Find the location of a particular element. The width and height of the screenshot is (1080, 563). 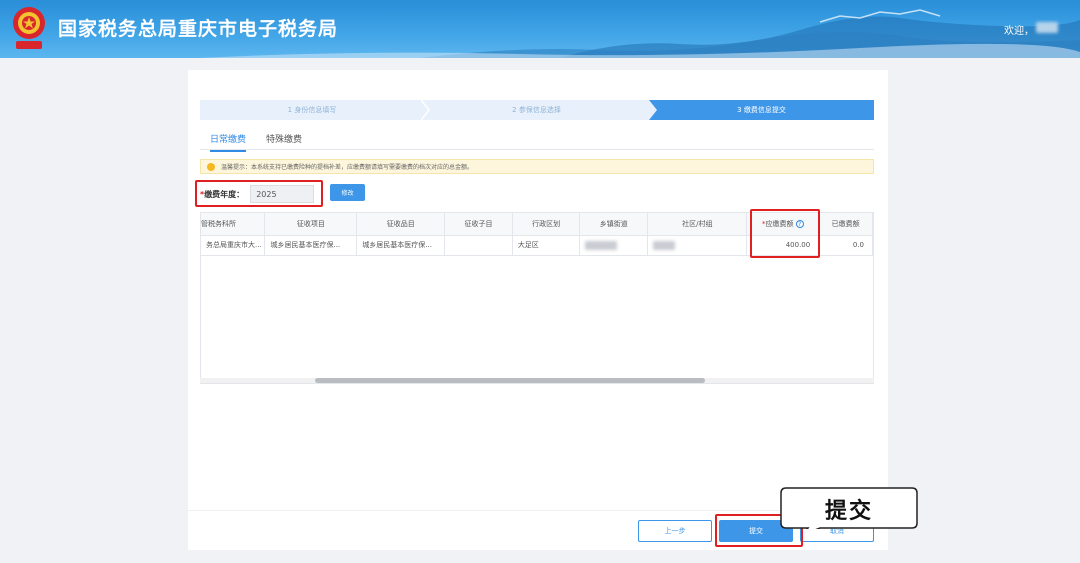

cell-community is located at coordinates (697, 245).